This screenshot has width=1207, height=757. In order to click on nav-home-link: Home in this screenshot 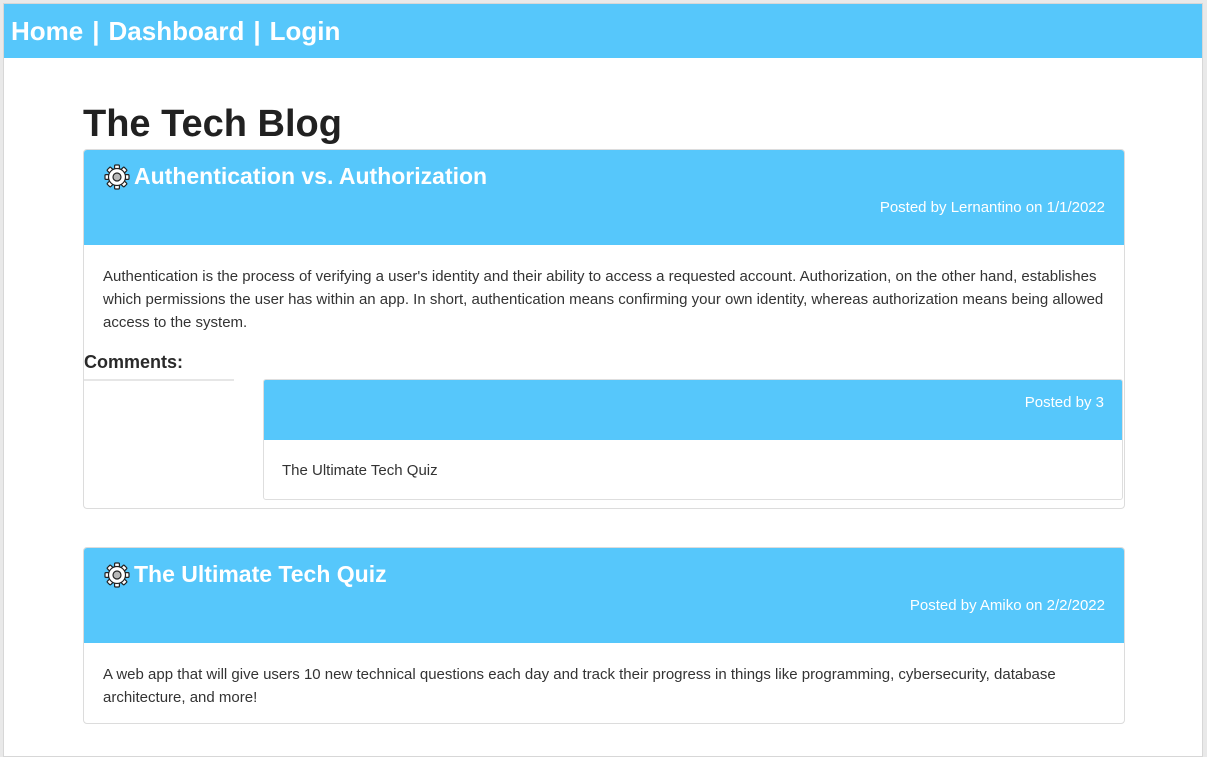, I will do `click(47, 31)`.